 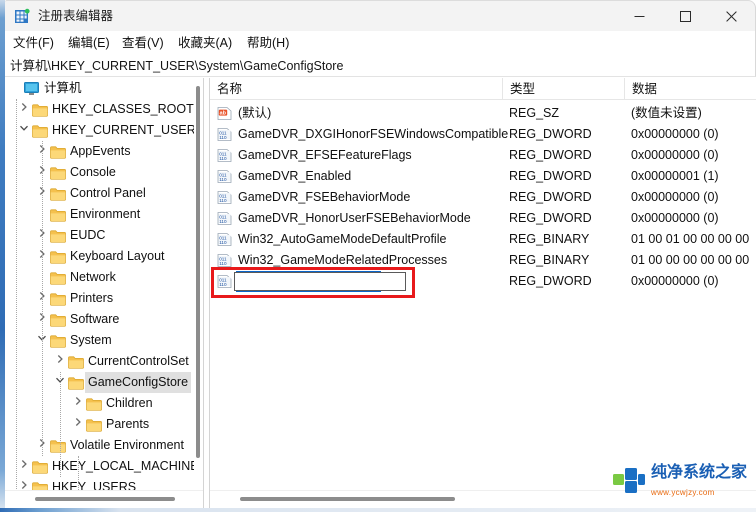 I want to click on registry-value-name: GameDVR_Enabled, so click(x=295, y=176).